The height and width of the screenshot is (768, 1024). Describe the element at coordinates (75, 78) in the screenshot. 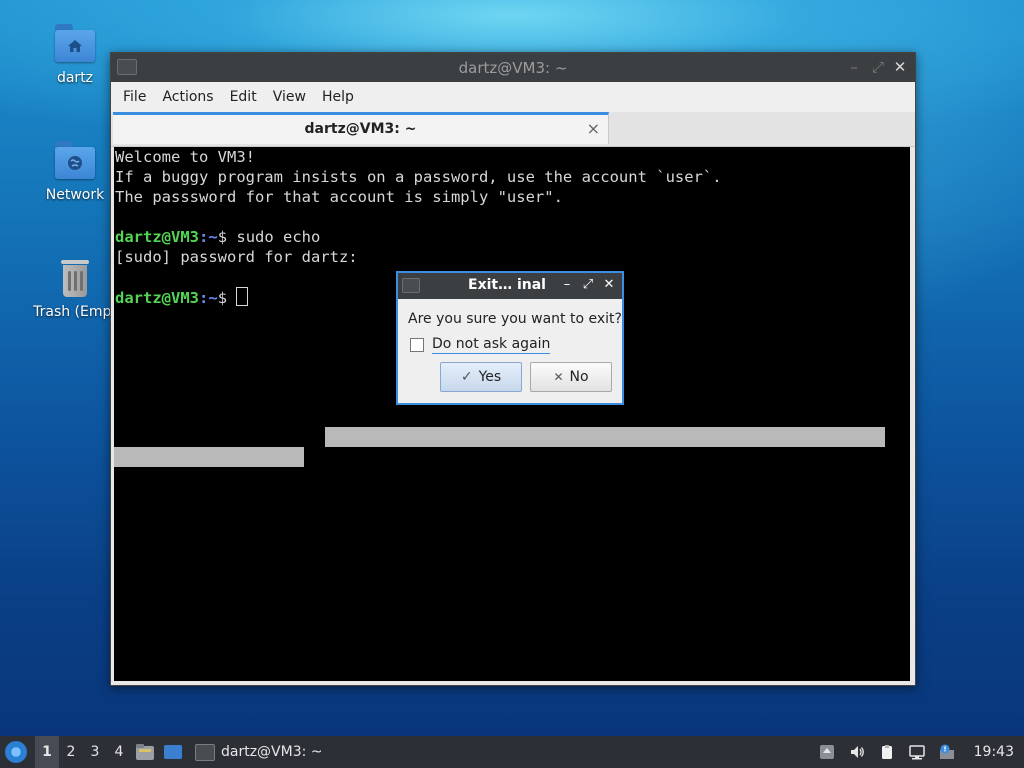

I see `desktop-icon-label: dartz` at that location.